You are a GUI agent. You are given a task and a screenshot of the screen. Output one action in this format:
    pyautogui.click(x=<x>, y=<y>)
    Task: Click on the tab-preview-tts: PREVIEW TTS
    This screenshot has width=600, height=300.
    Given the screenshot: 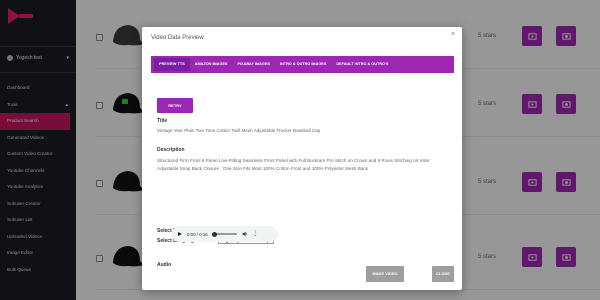 What is the action you would take?
    pyautogui.click(x=172, y=64)
    